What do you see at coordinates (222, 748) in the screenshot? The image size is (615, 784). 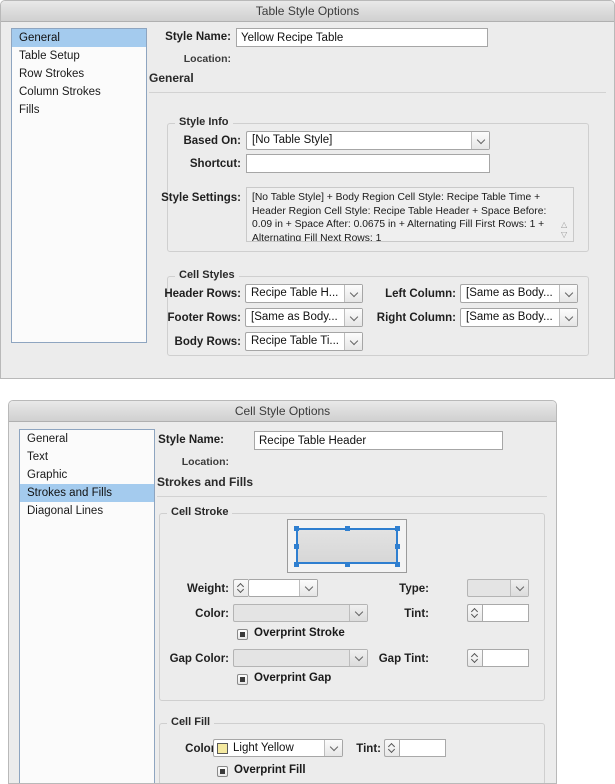 I see `light-yellow-swatch-icon` at bounding box center [222, 748].